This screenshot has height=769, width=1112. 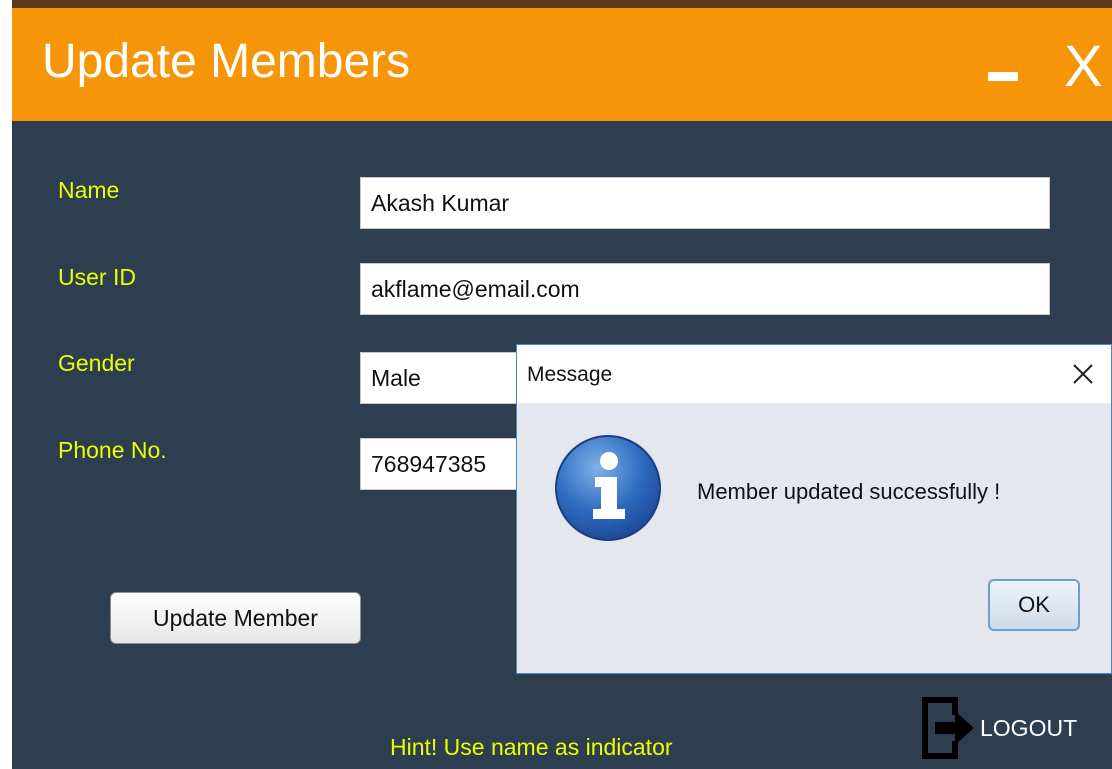 What do you see at coordinates (1083, 374) in the screenshot?
I see `dialog-close-icon` at bounding box center [1083, 374].